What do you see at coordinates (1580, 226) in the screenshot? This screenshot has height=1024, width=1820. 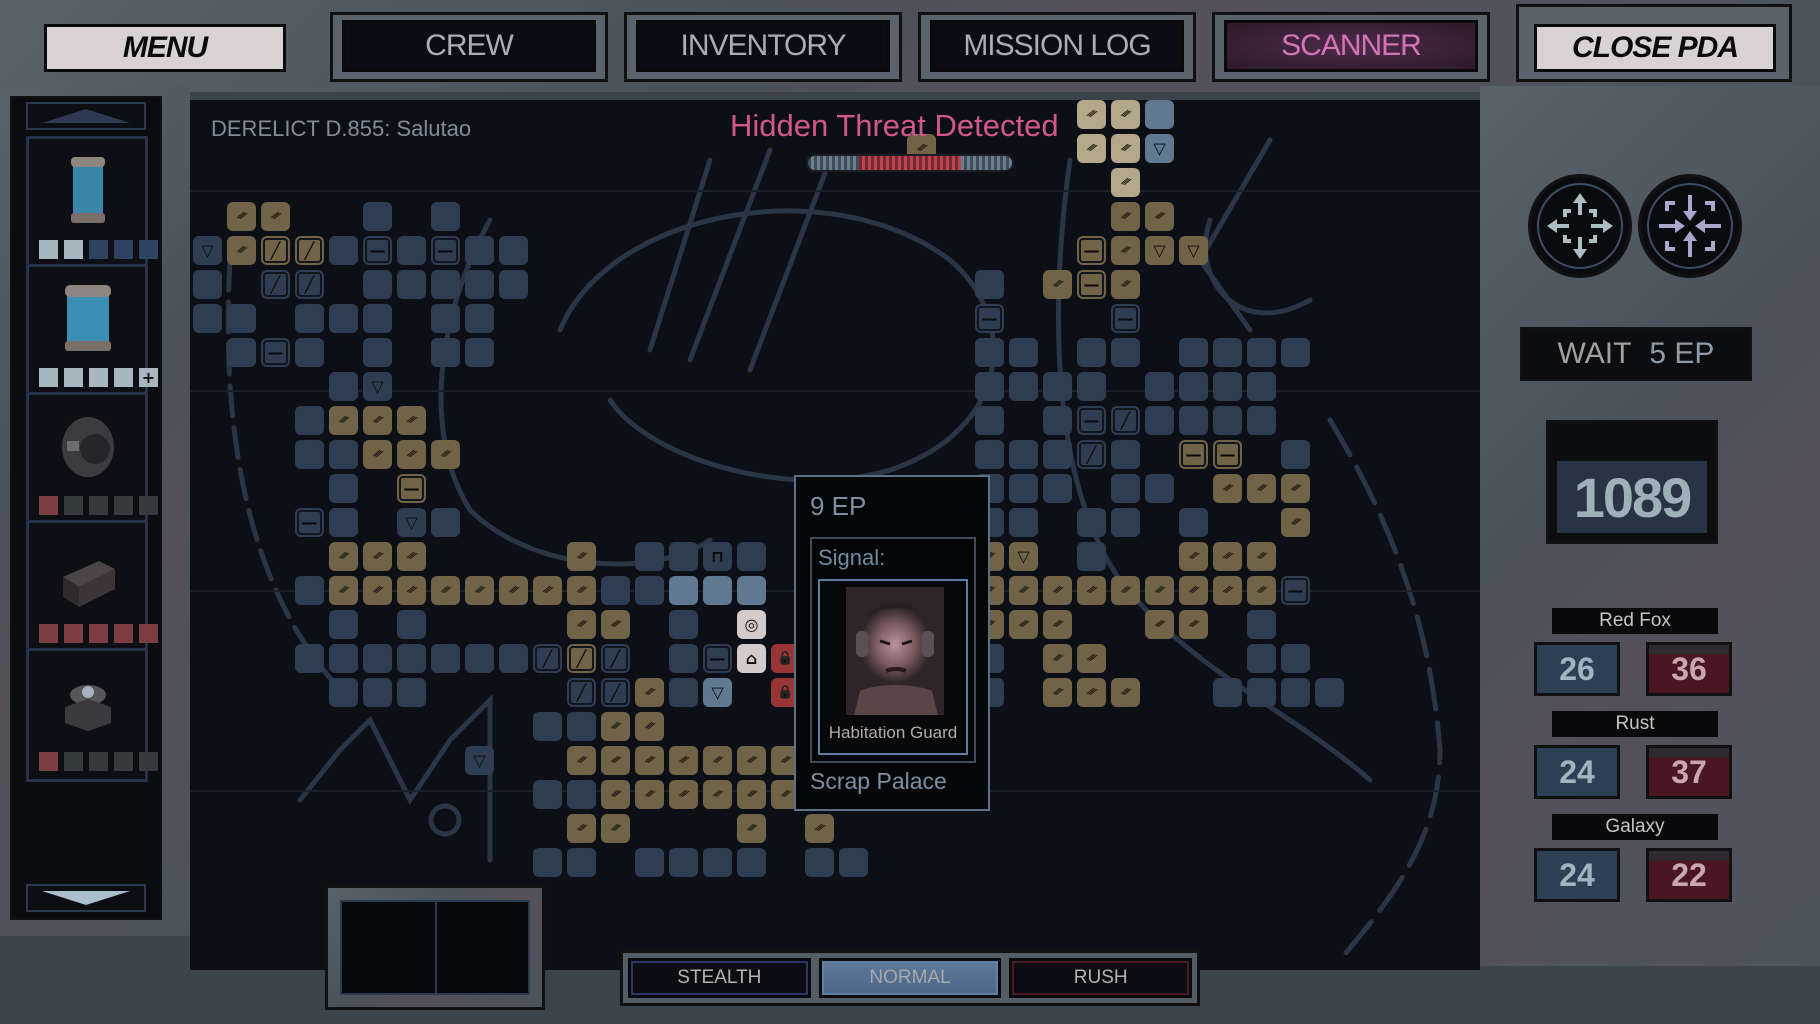 I see `expand-view-button` at bounding box center [1580, 226].